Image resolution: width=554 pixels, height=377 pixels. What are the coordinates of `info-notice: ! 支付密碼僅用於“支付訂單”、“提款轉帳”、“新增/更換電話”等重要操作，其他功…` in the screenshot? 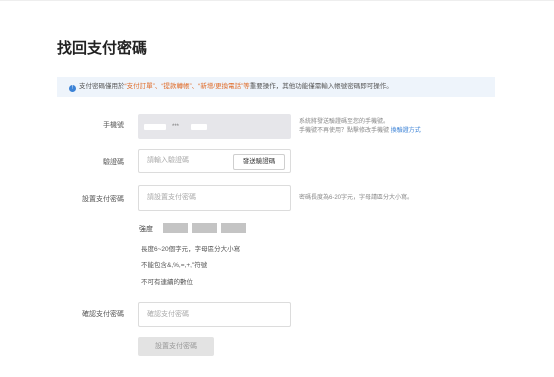 It's located at (276, 87).